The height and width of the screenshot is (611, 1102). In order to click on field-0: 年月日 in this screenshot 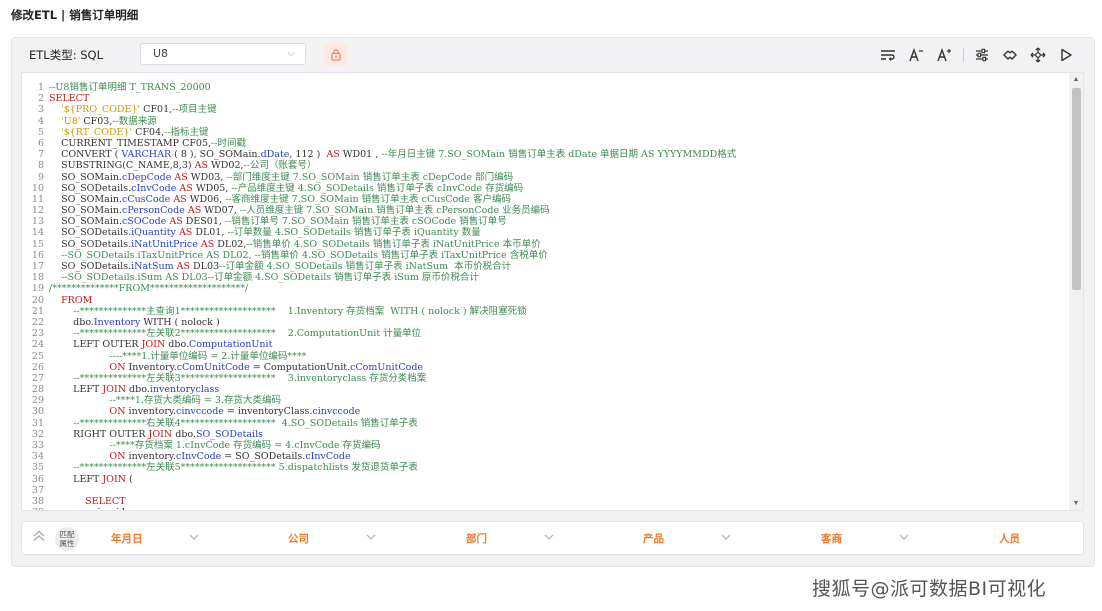, I will do `click(127, 539)`.